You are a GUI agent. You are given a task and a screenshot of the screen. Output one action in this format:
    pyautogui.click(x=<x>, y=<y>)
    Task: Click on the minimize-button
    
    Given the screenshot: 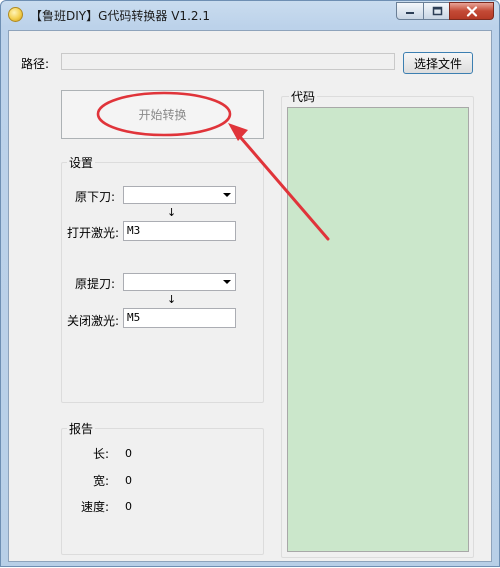 What is the action you would take?
    pyautogui.click(x=410, y=11)
    